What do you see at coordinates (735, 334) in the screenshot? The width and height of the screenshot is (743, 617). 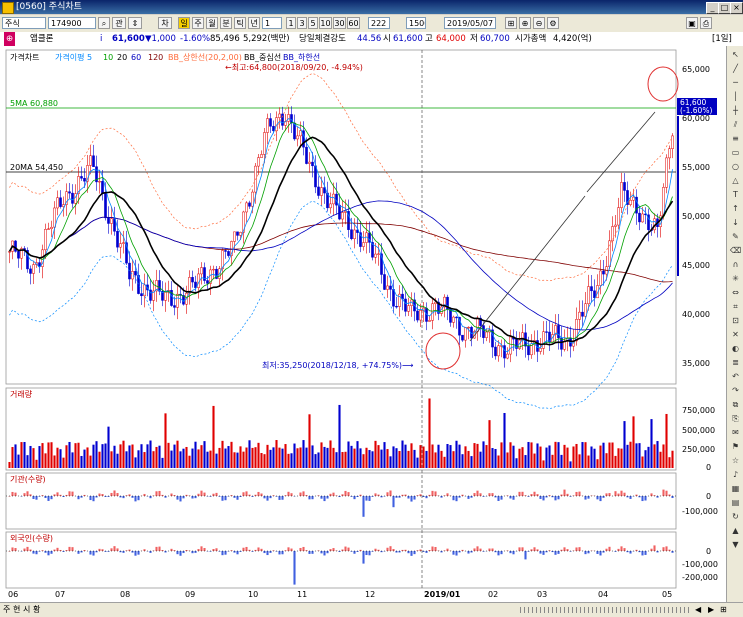 I see `delete-icon: ✕` at bounding box center [735, 334].